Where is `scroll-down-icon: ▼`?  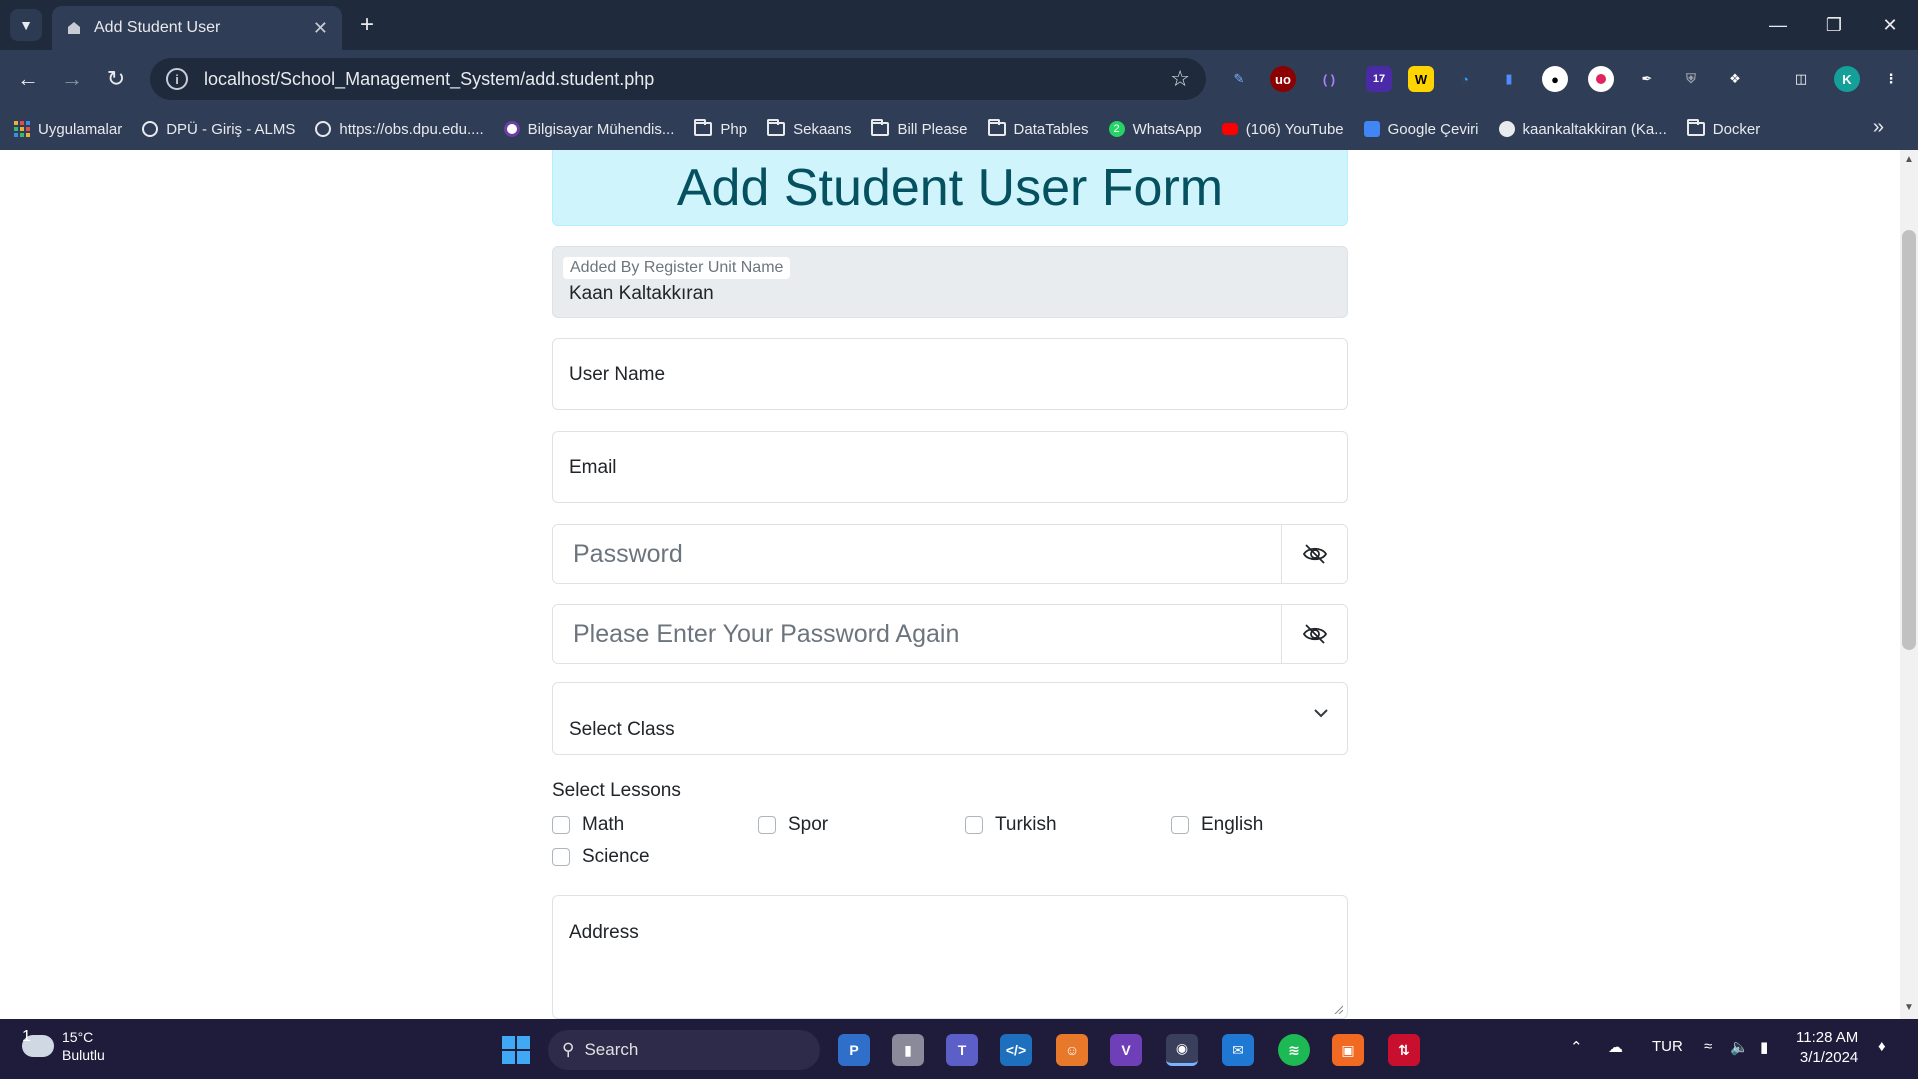 scroll-down-icon: ▼ is located at coordinates (1909, 1007).